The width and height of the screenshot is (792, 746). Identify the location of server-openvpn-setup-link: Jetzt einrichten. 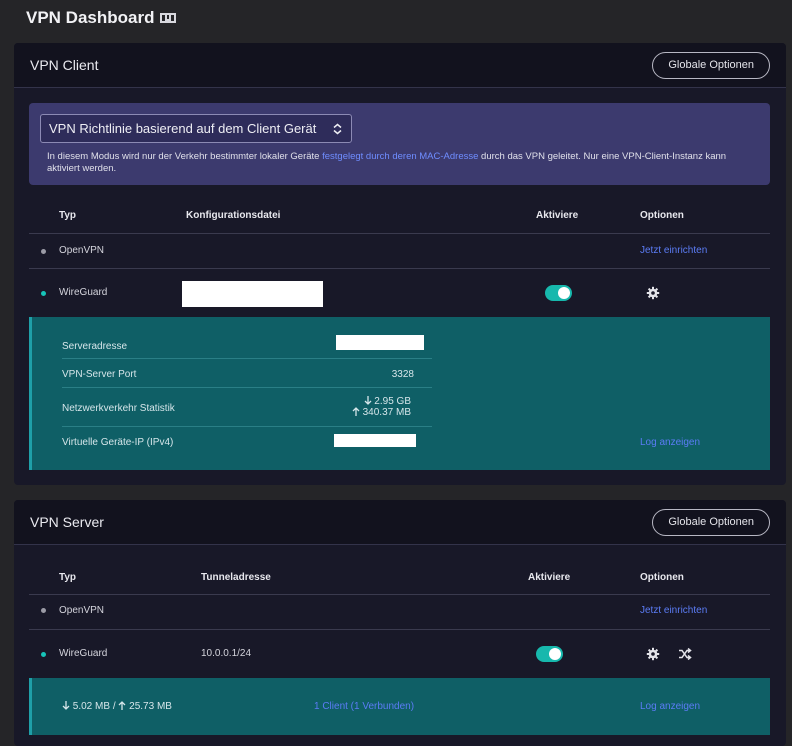
(673, 610).